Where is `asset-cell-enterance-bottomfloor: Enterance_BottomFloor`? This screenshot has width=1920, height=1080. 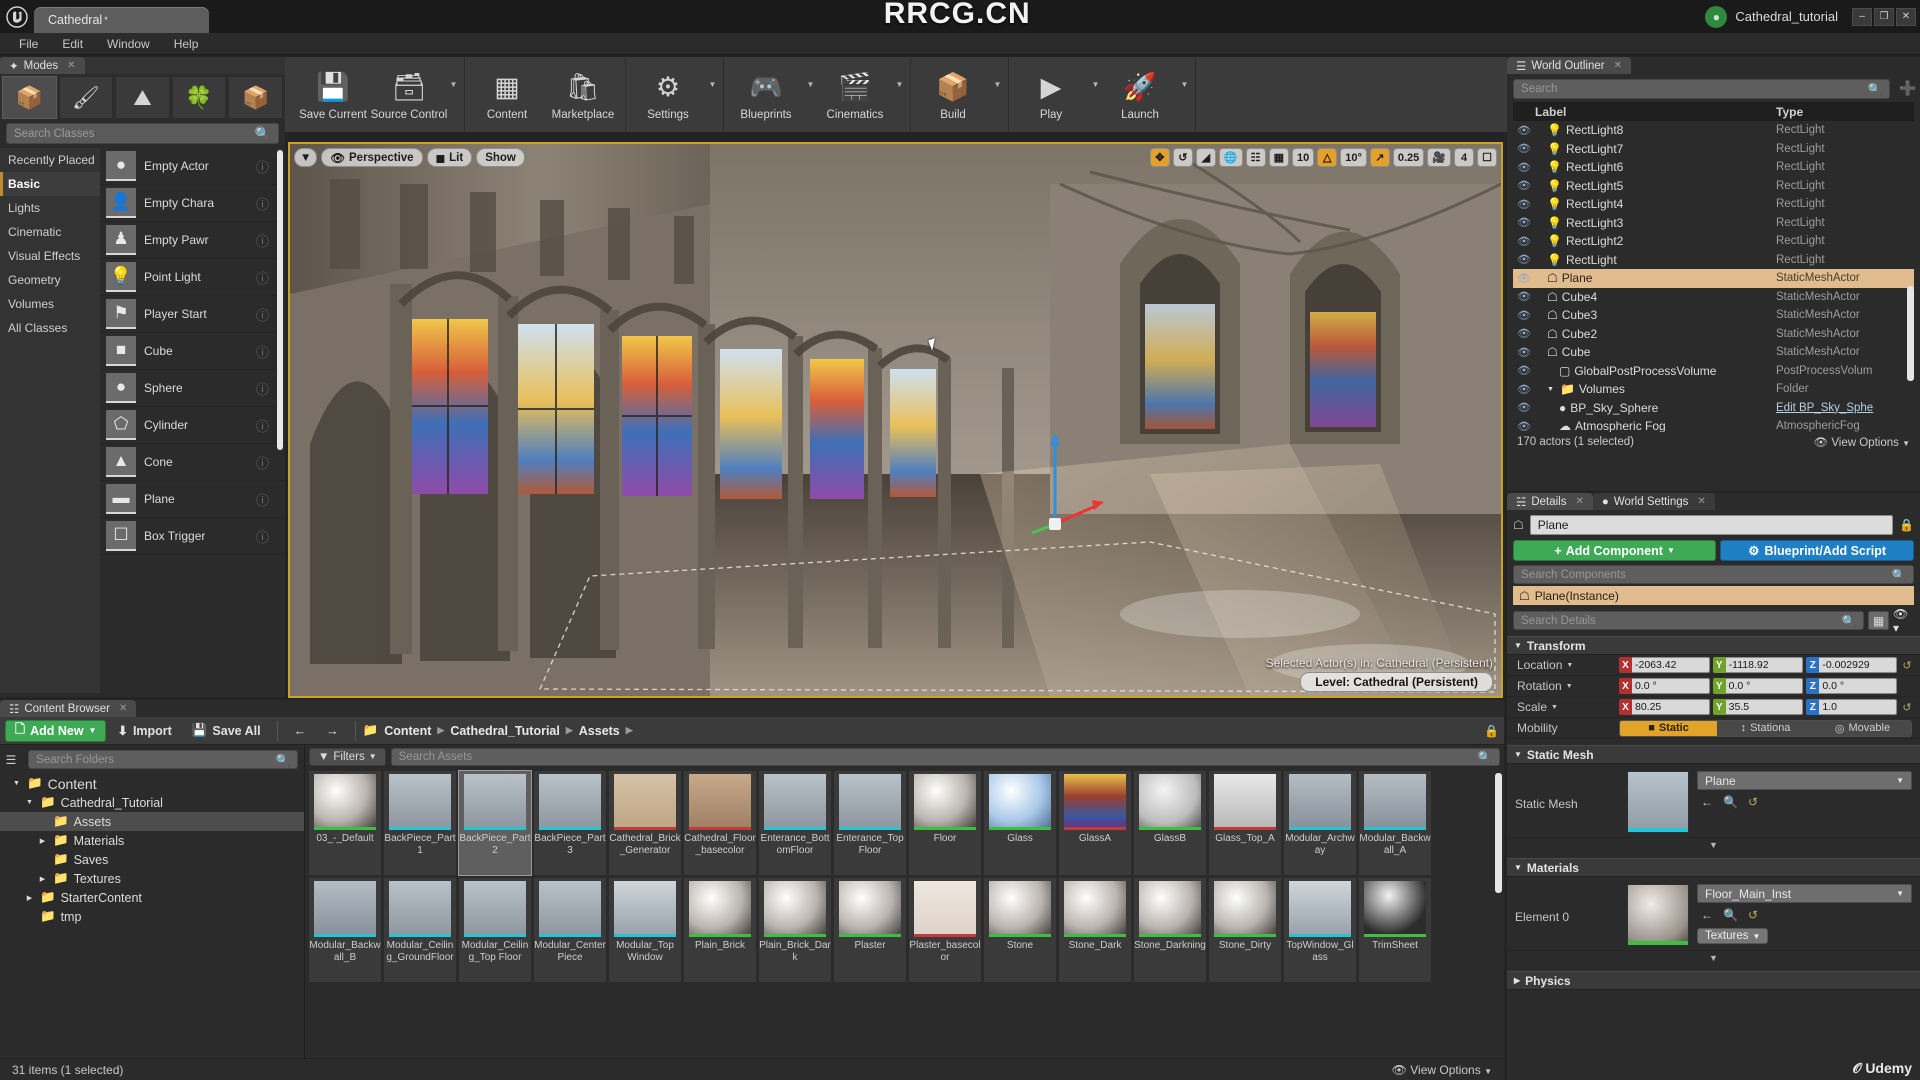
asset-cell-enterance-bottomfloor: Enterance_BottomFloor is located at coordinates (795, 823).